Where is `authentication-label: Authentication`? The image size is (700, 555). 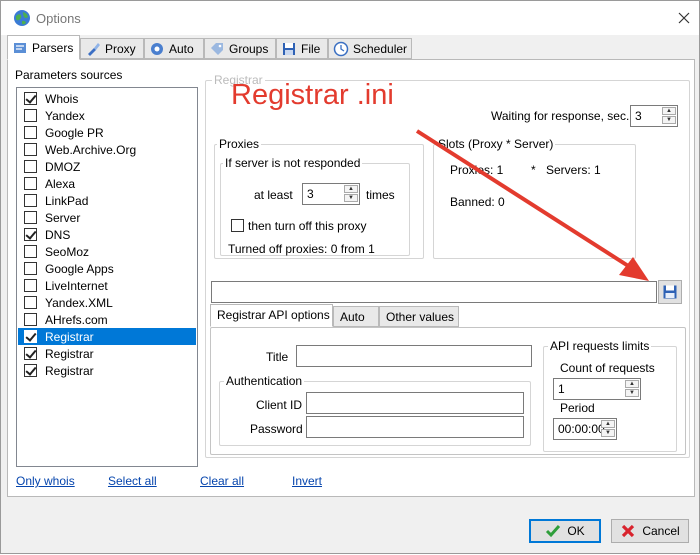 authentication-label: Authentication is located at coordinates (264, 381).